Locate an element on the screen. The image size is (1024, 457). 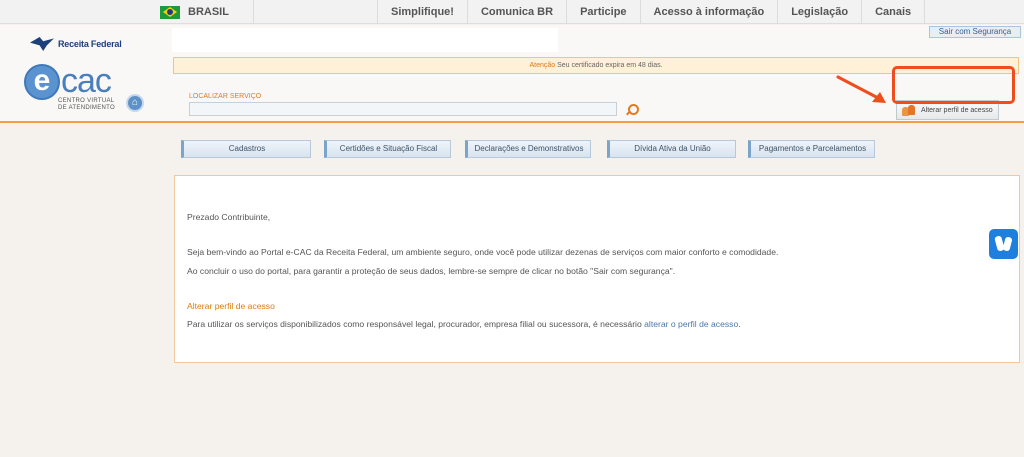
brazil-flag-icon is located at coordinates (170, 12).